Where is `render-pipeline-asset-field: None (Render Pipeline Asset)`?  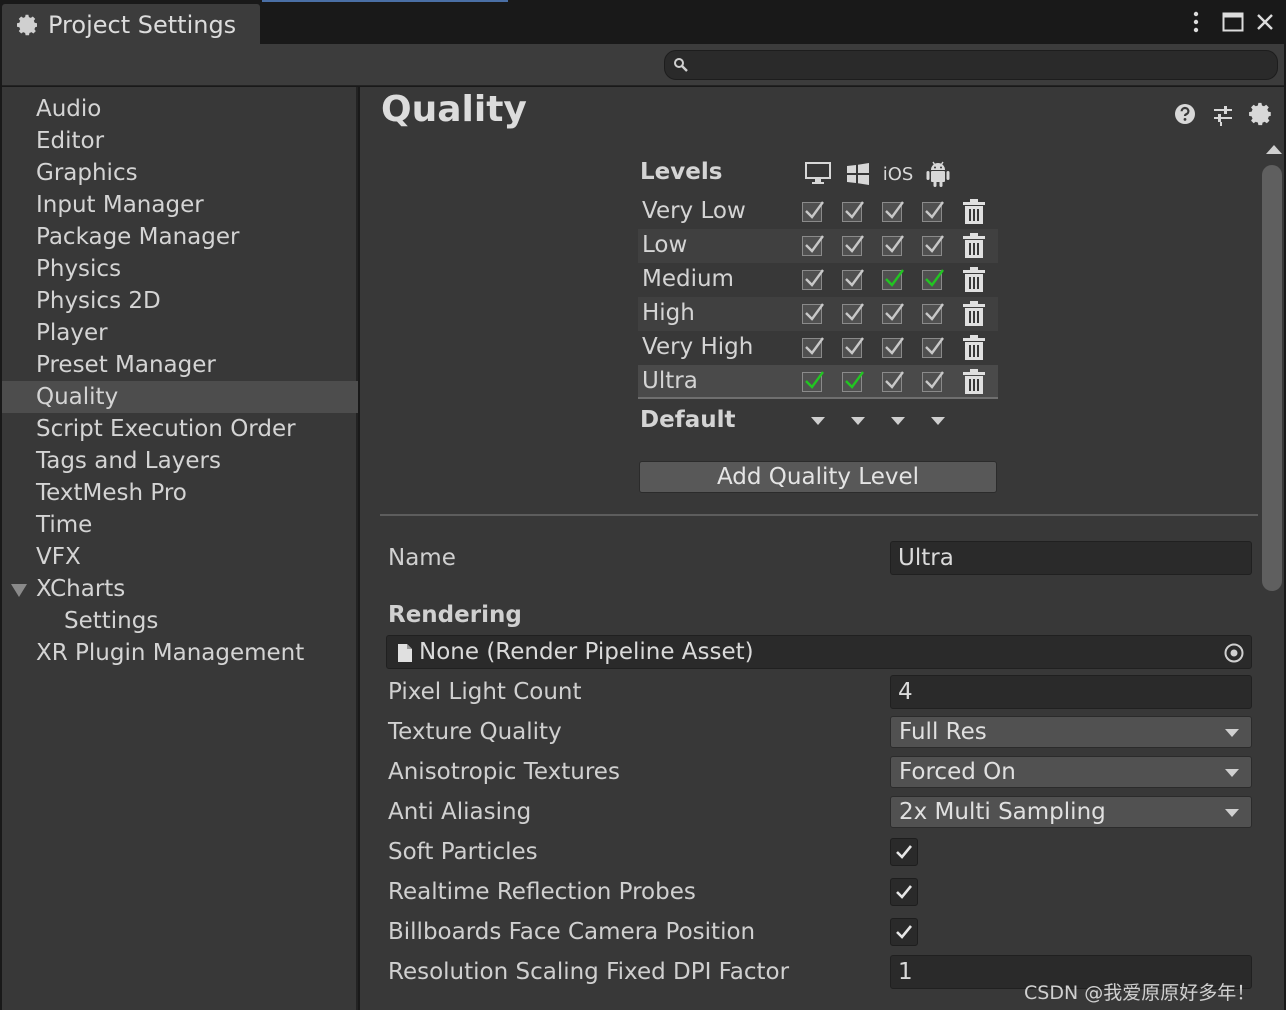 render-pipeline-asset-field: None (Render Pipeline Asset) is located at coordinates (819, 652).